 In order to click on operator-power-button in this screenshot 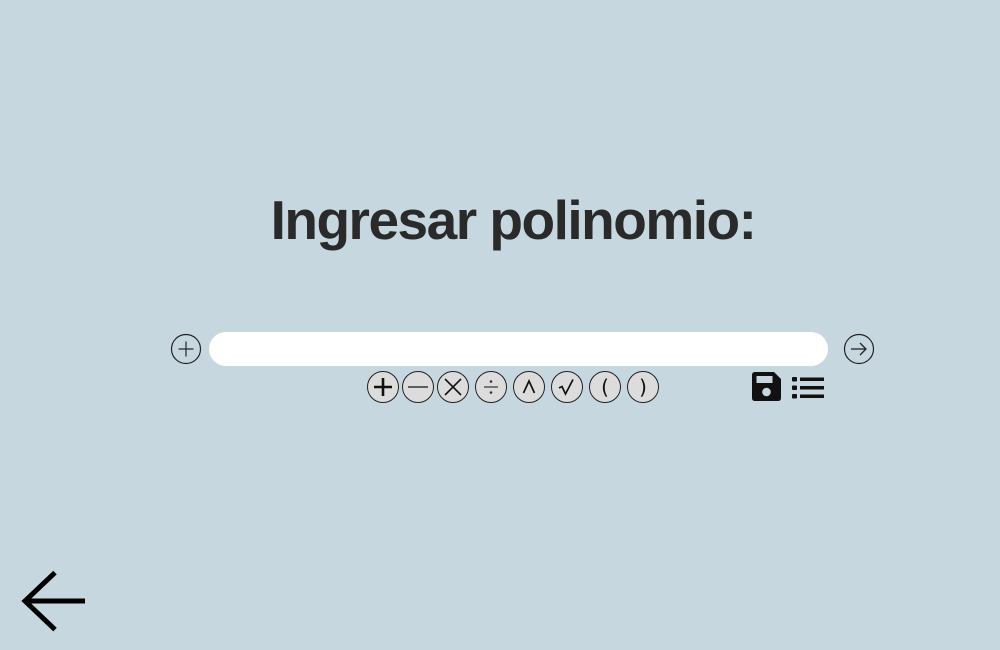, I will do `click(529, 387)`.